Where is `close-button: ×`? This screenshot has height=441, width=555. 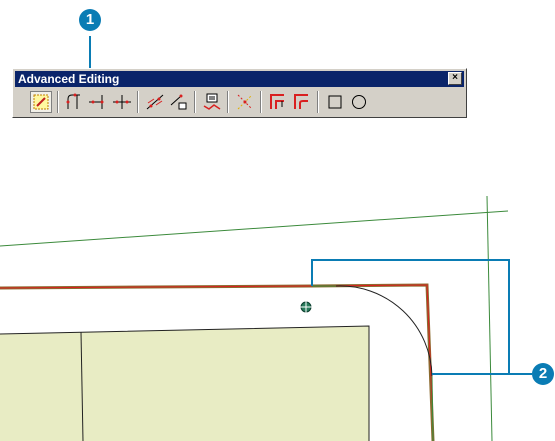 close-button: × is located at coordinates (455, 78).